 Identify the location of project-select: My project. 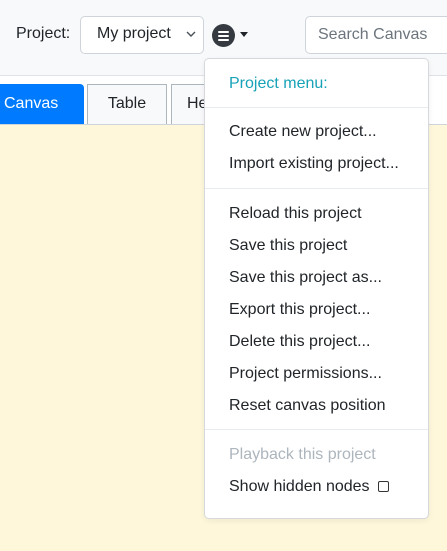
(142, 35).